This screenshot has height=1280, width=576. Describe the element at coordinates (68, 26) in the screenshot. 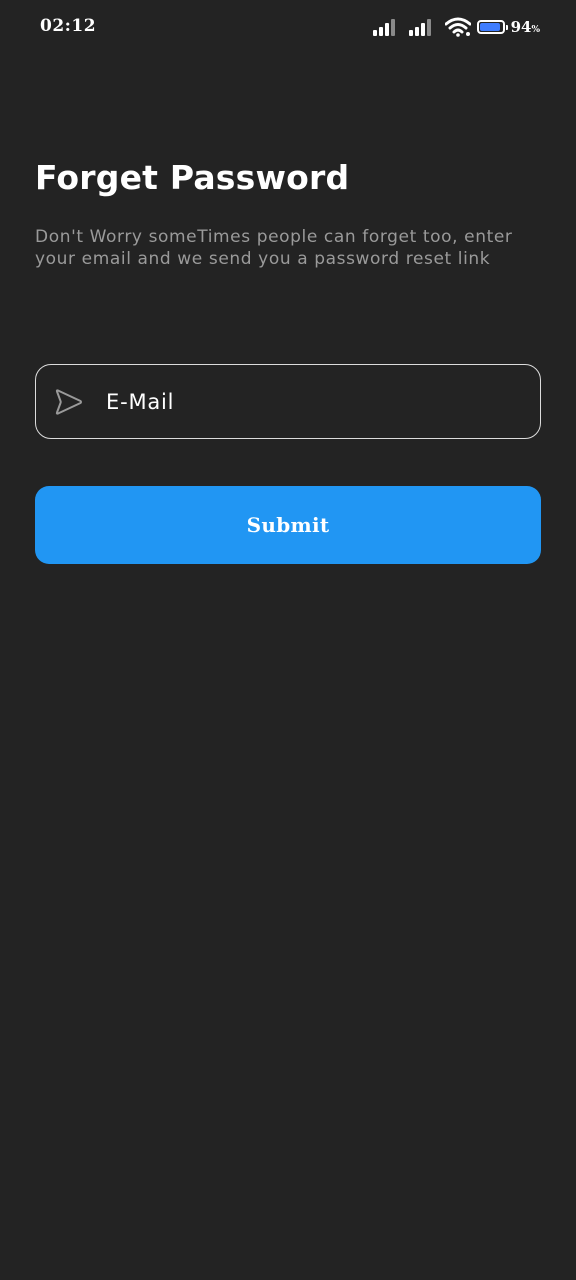

I see `status-time: 02:12` at that location.